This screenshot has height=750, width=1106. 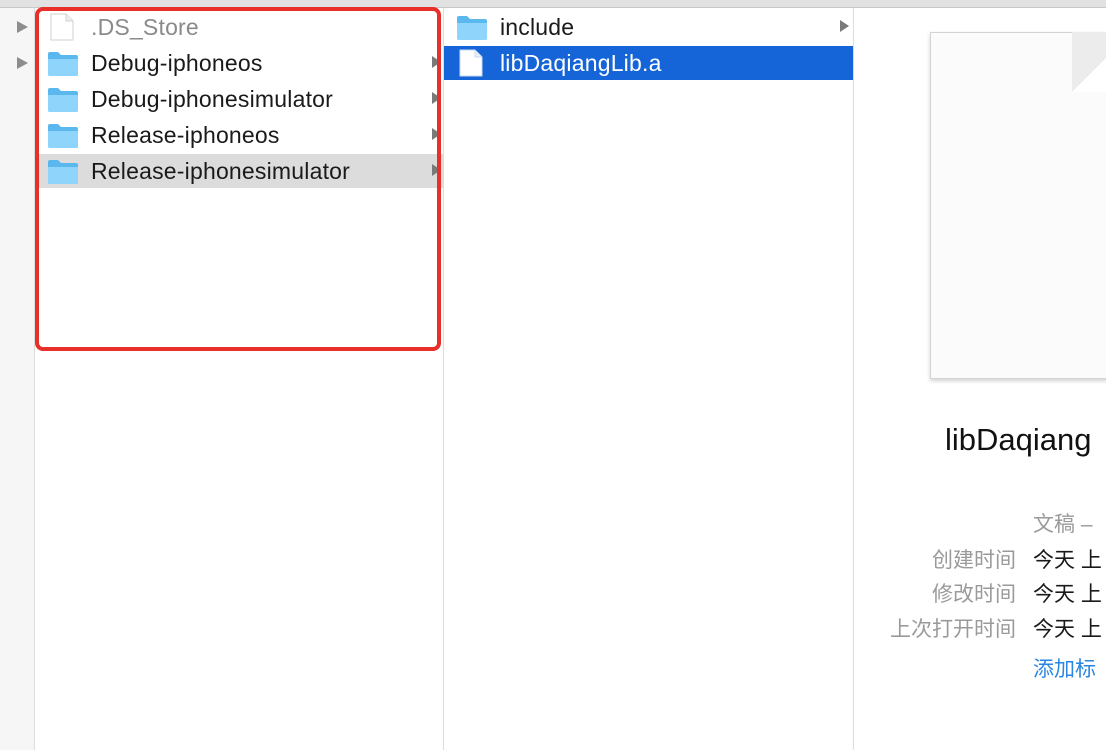 What do you see at coordinates (553, 4) in the screenshot?
I see `window-top-edge` at bounding box center [553, 4].